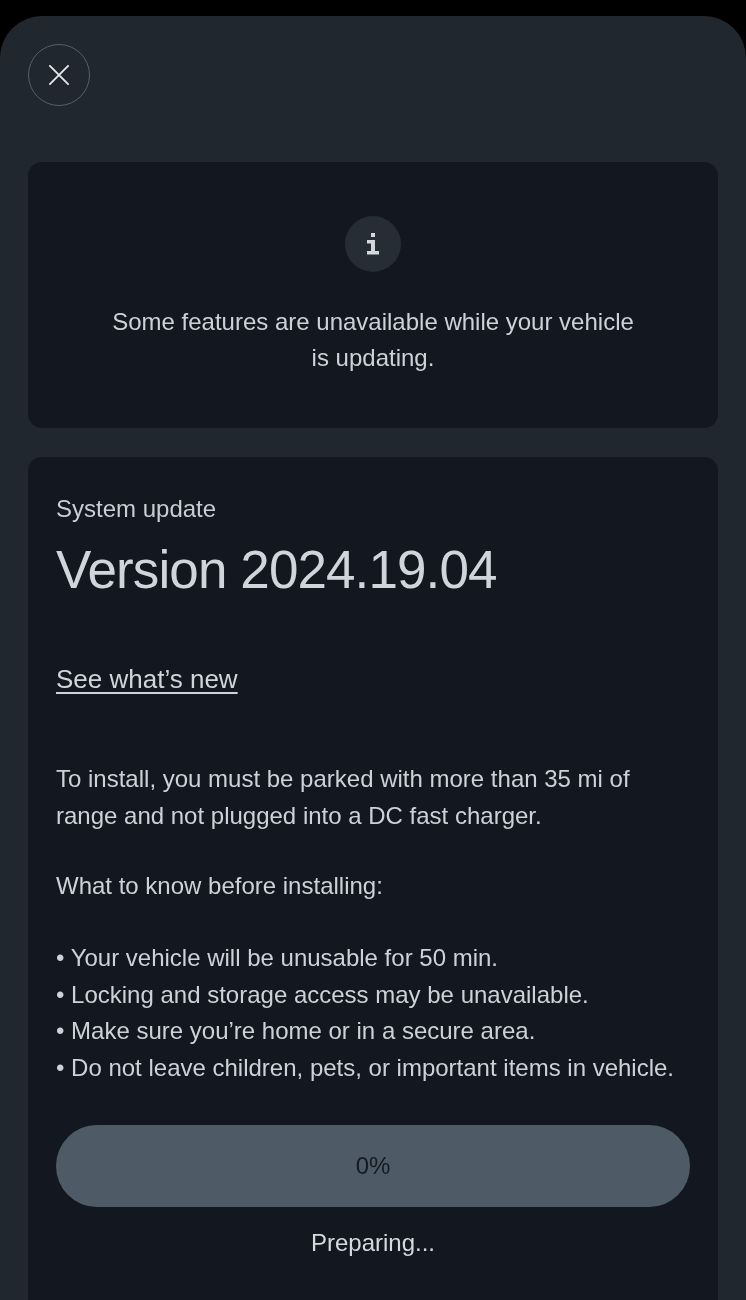 The image size is (746, 1300). What do you see at coordinates (343, 797) in the screenshot?
I see `install-requirement: To install, you must be parked with more than 35 mi of range and not plugged into a DC fast charger.` at bounding box center [343, 797].